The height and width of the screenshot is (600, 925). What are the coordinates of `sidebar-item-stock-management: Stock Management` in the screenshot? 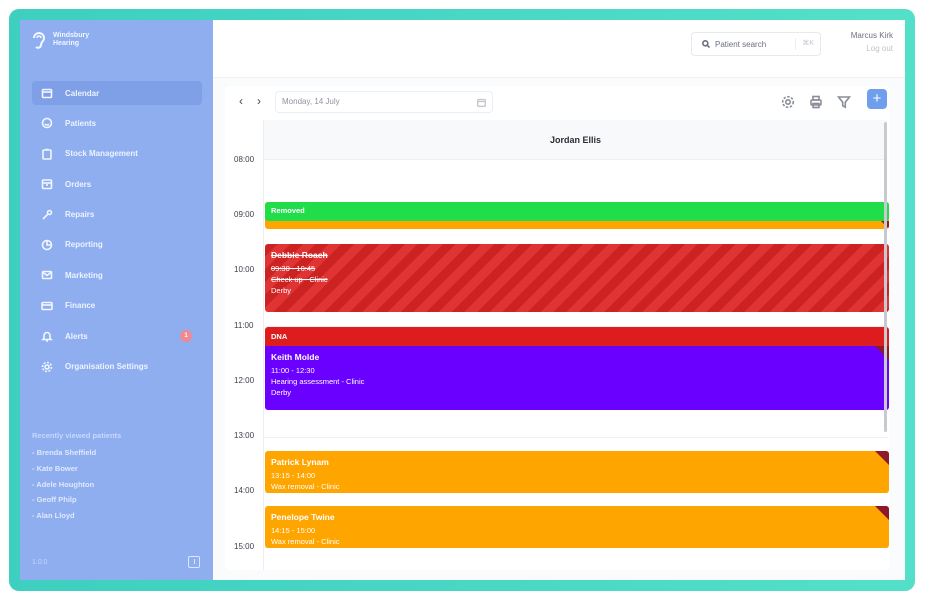 It's located at (117, 154).